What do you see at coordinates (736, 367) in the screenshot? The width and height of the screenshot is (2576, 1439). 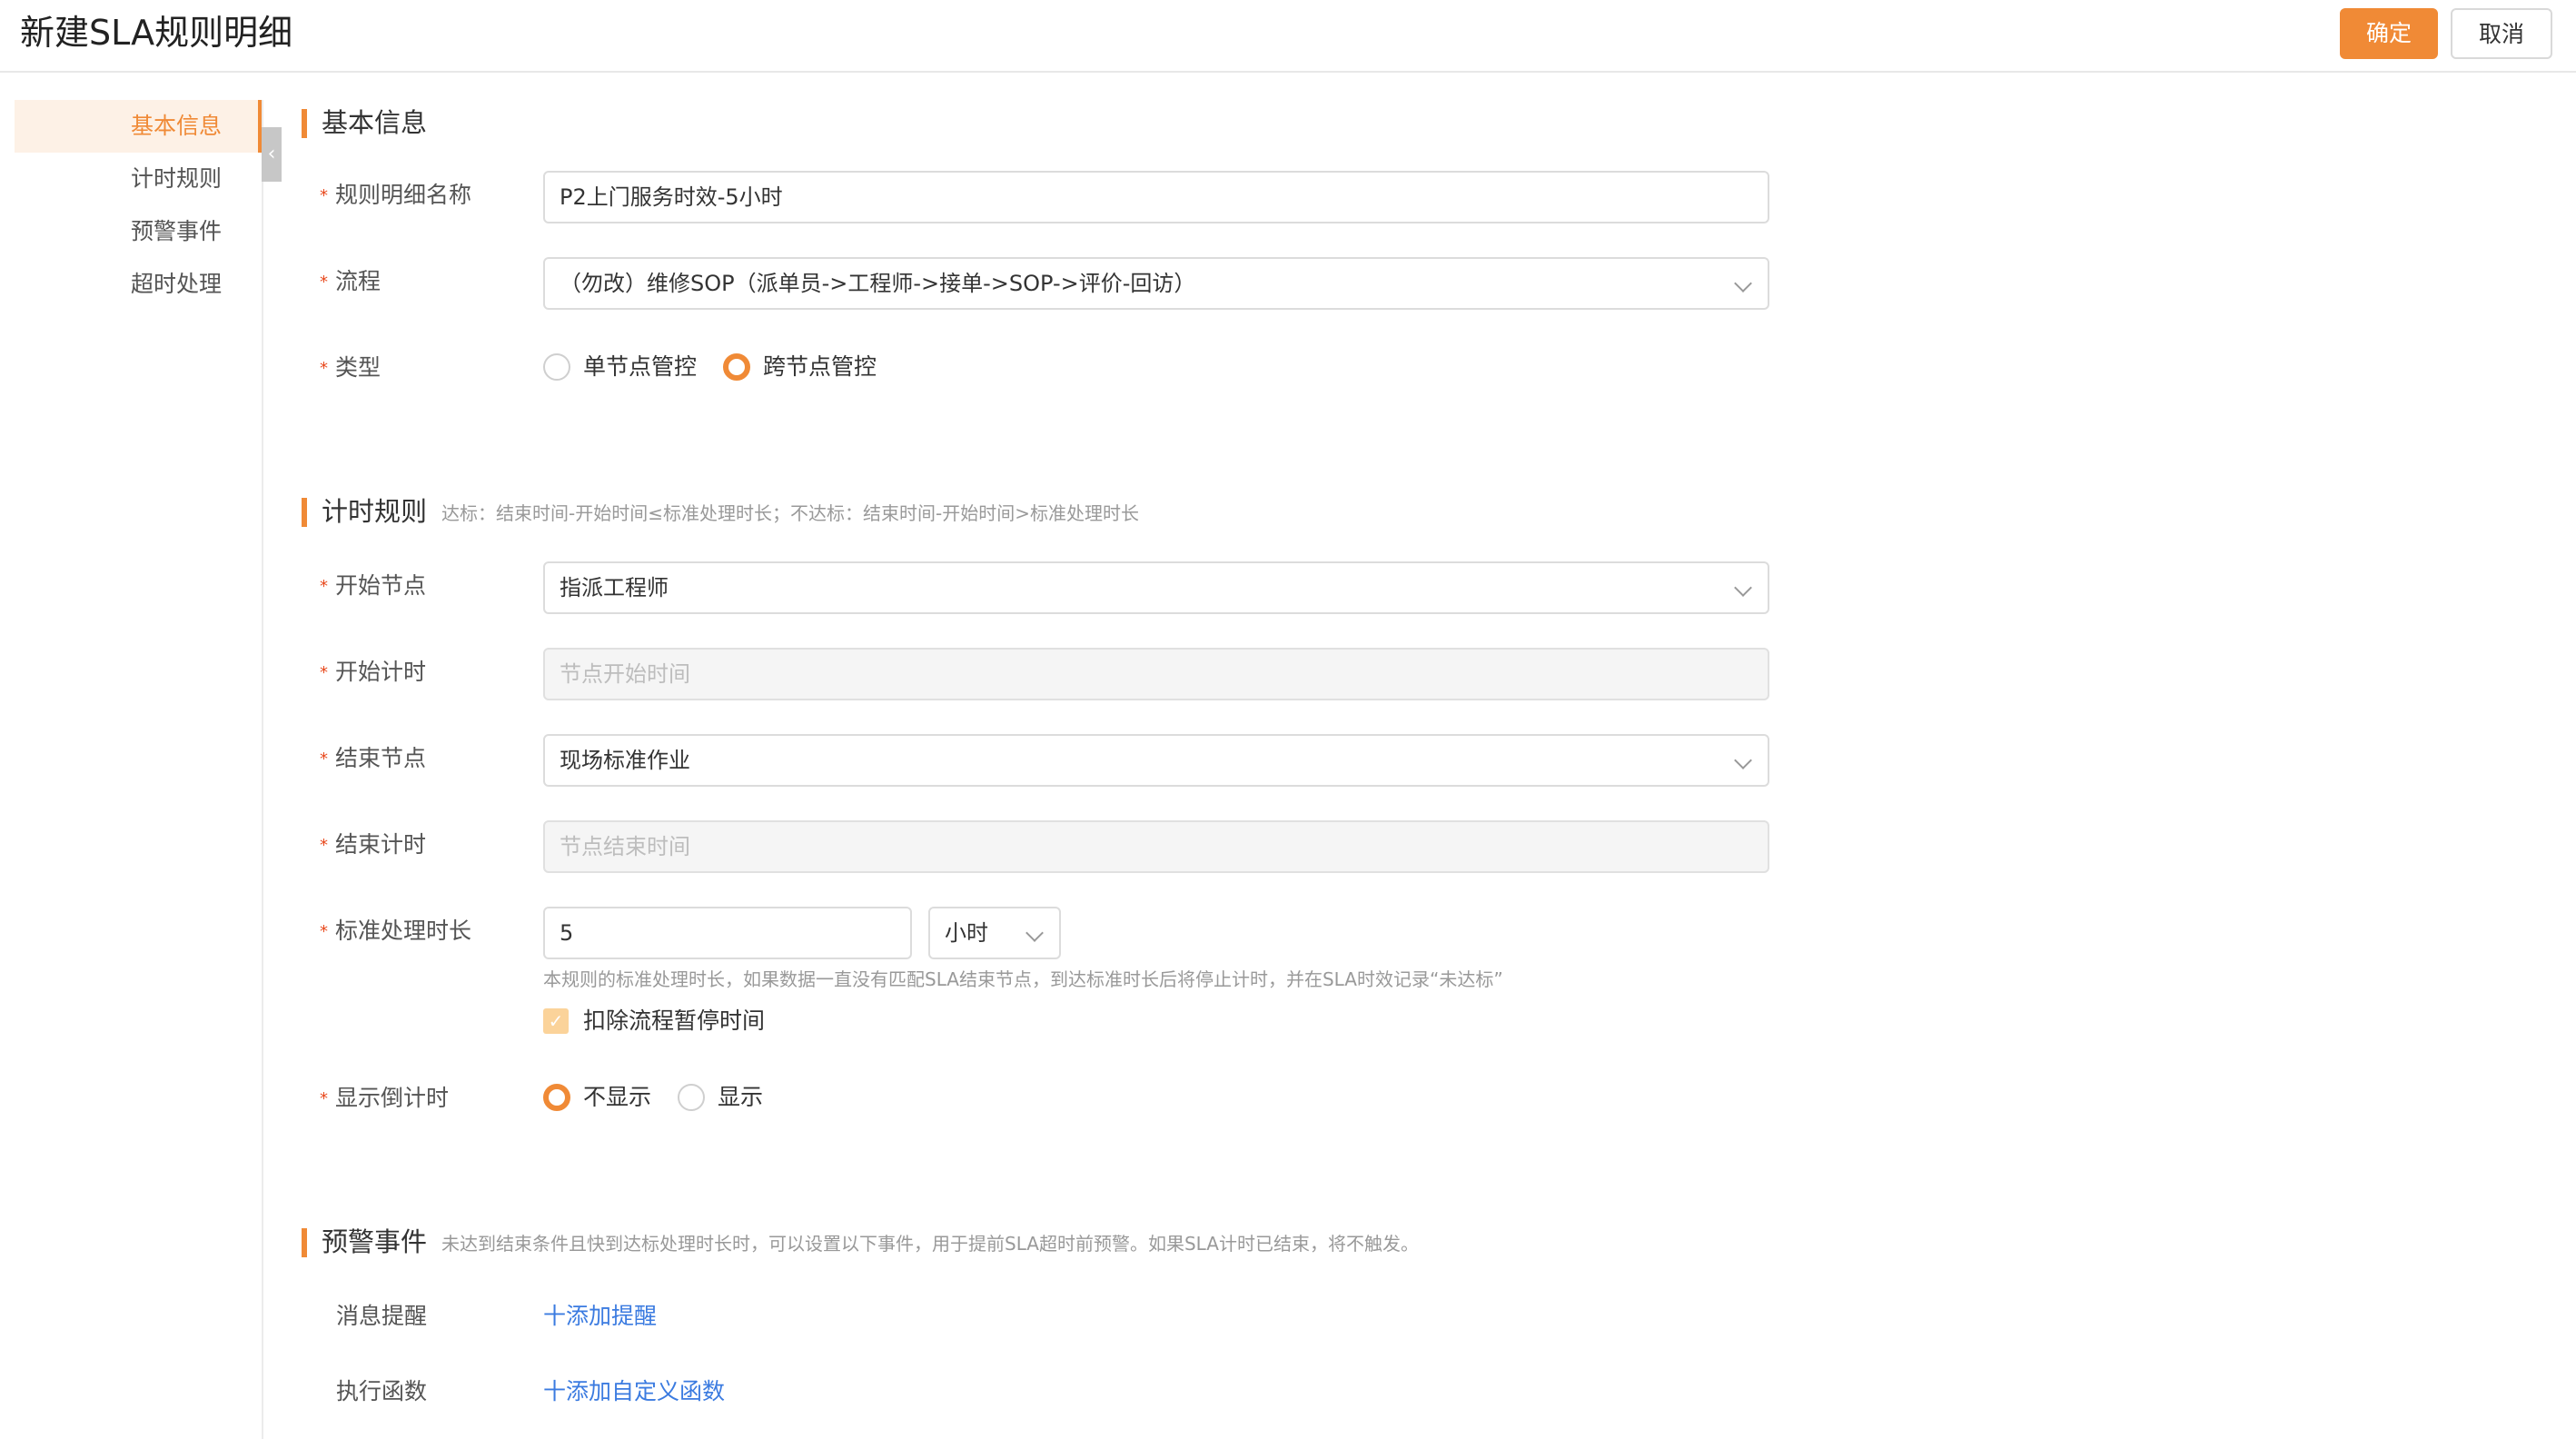 I see `type-radio-cross-node` at bounding box center [736, 367].